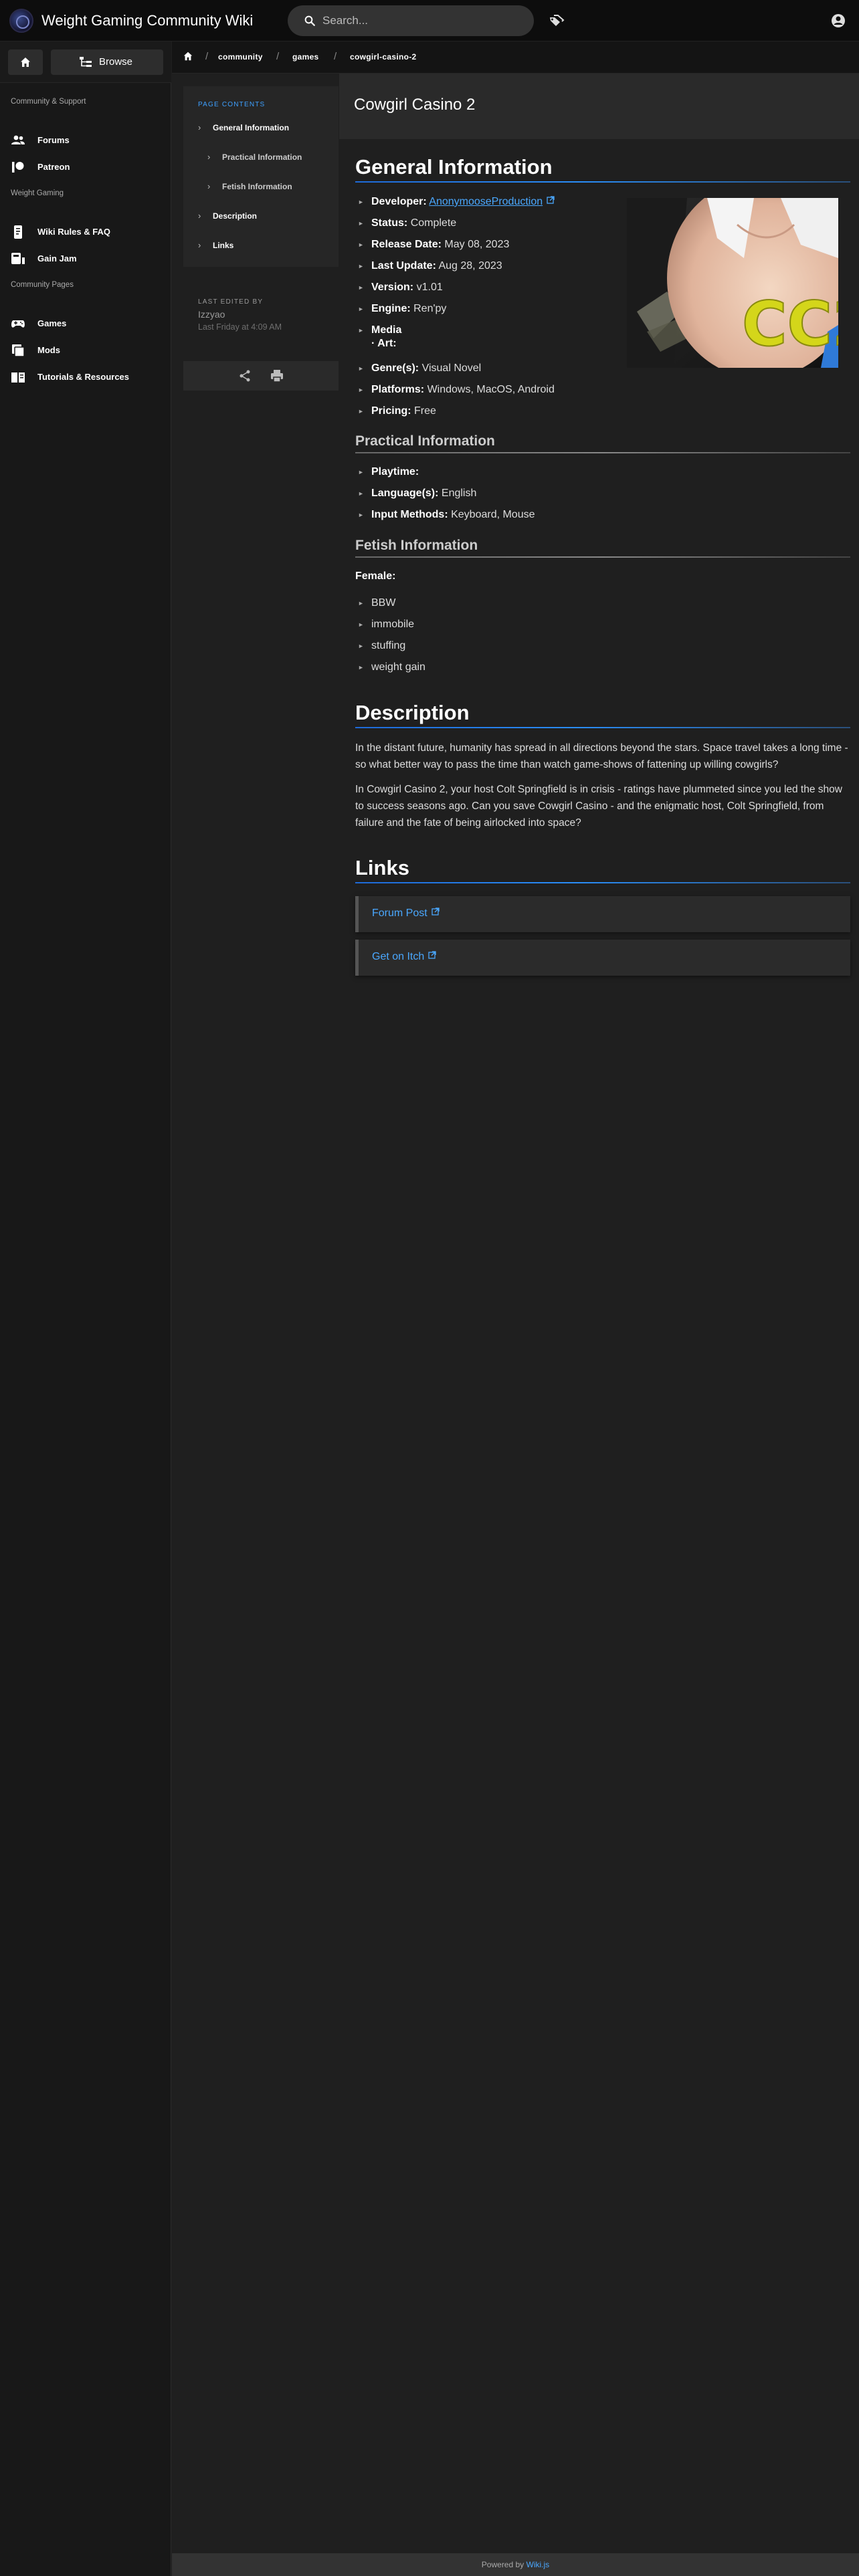 This screenshot has width=859, height=2576. Describe the element at coordinates (384, 344) in the screenshot. I see `field-label: · Art:` at that location.